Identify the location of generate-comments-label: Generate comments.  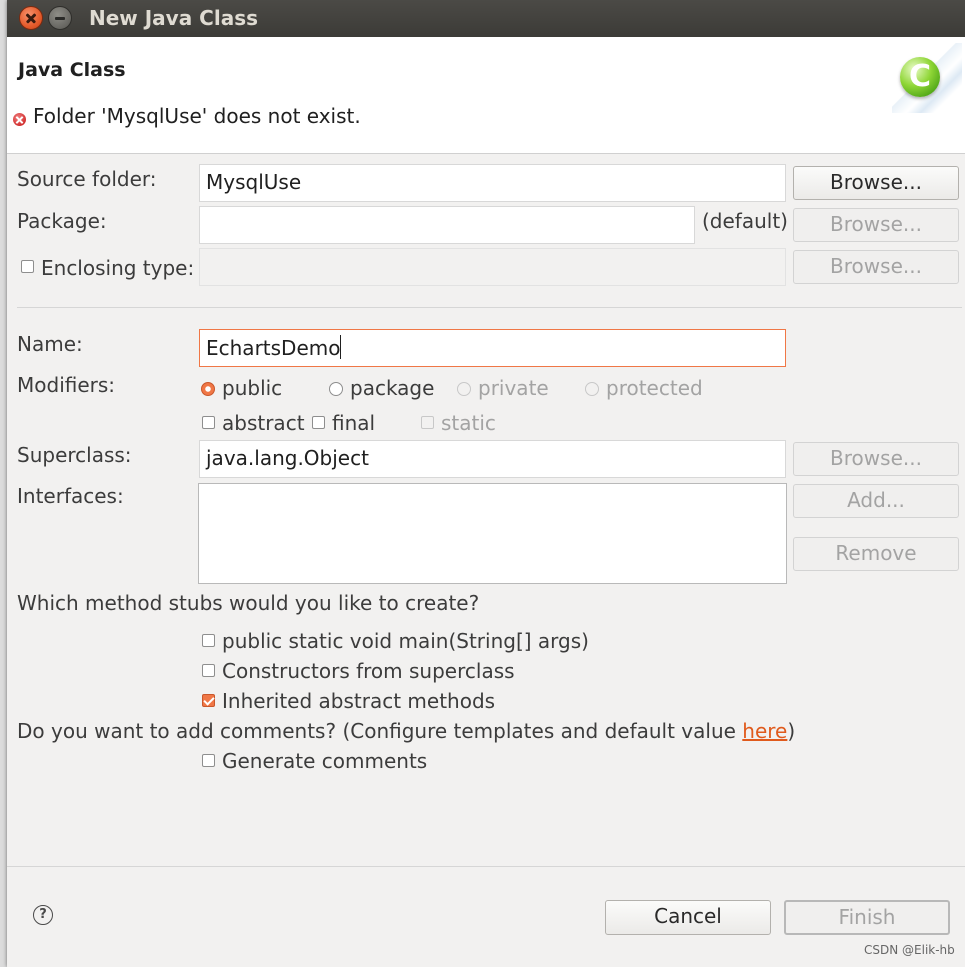
(325, 761).